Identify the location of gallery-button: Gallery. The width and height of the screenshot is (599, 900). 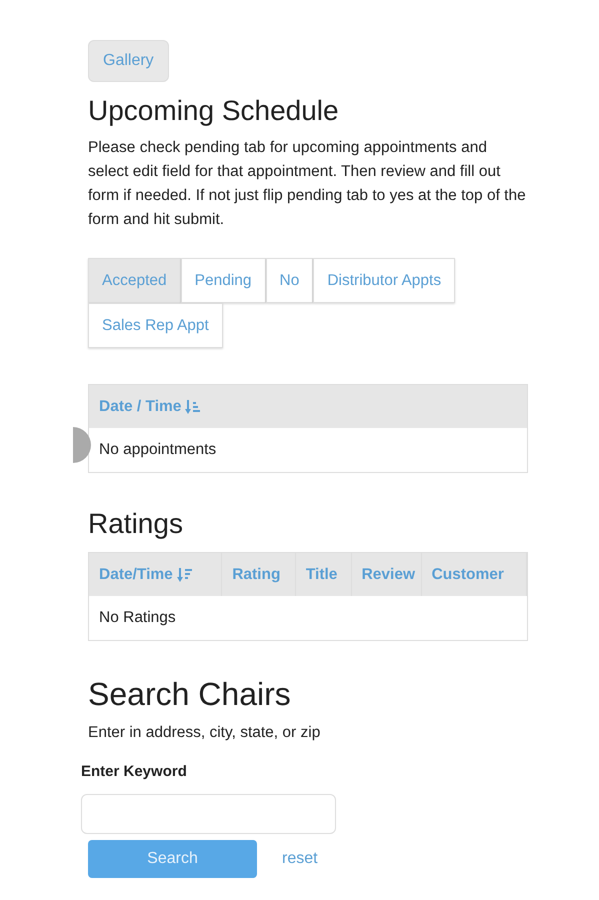
(128, 61).